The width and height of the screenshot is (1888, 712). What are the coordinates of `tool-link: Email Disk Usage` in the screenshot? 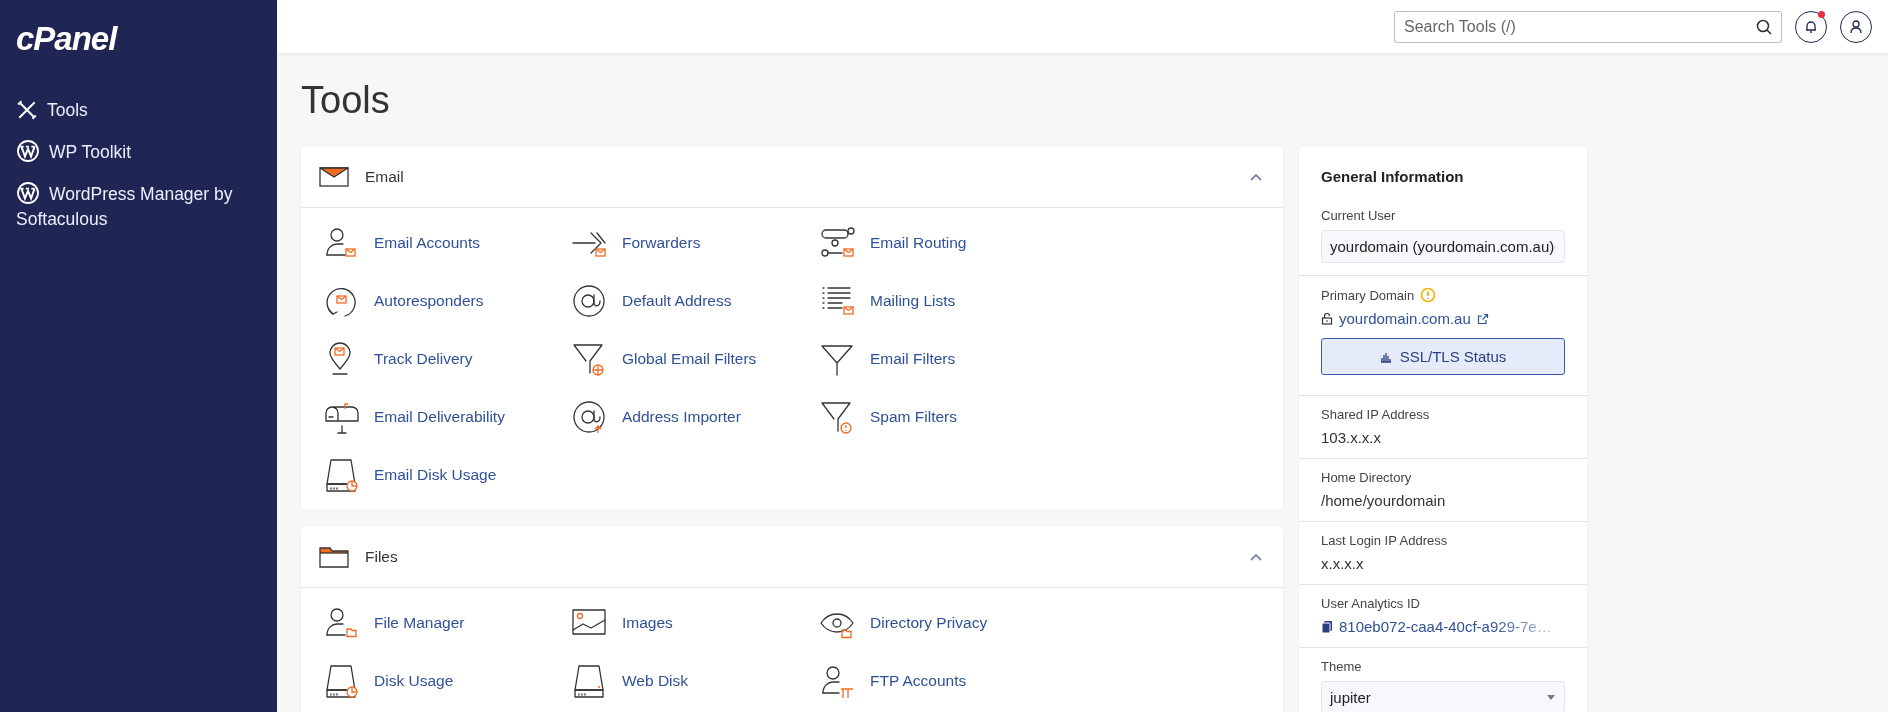 It's located at (443, 475).